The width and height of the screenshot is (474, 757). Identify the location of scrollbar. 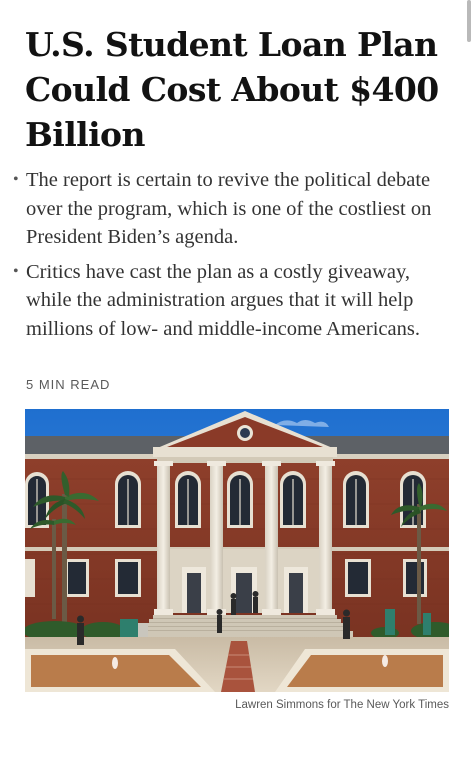
(469, 21).